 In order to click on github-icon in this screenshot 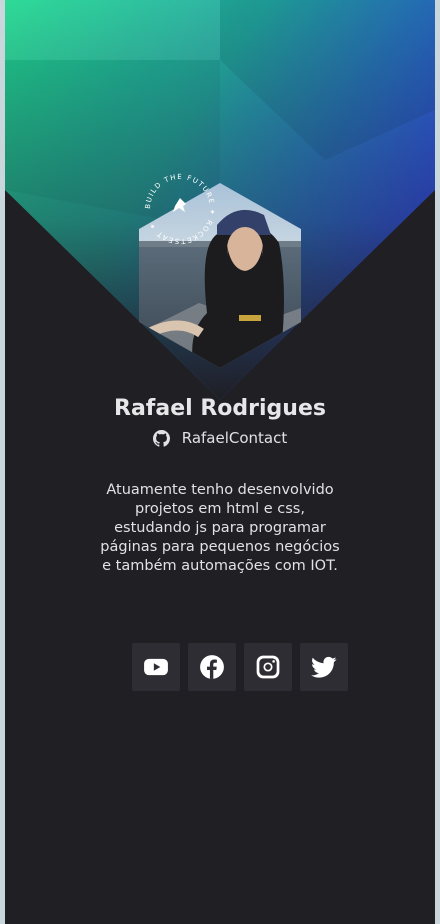, I will do `click(161, 438)`.